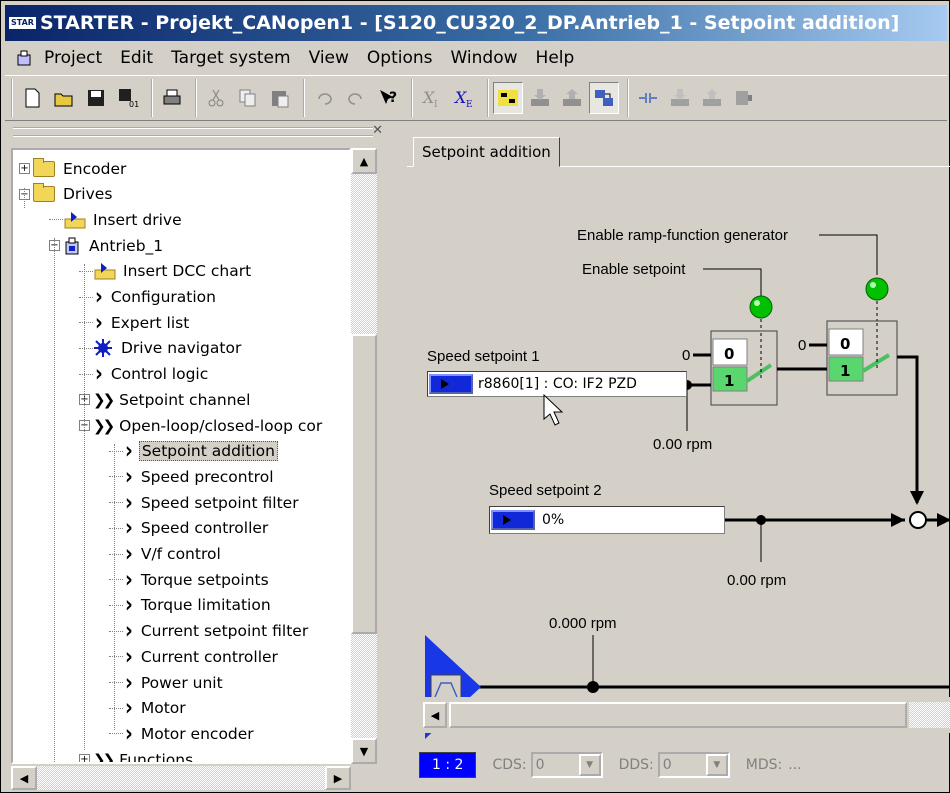 The image size is (950, 793). What do you see at coordinates (144, 374) in the screenshot?
I see `tree-item: › Control logic` at bounding box center [144, 374].